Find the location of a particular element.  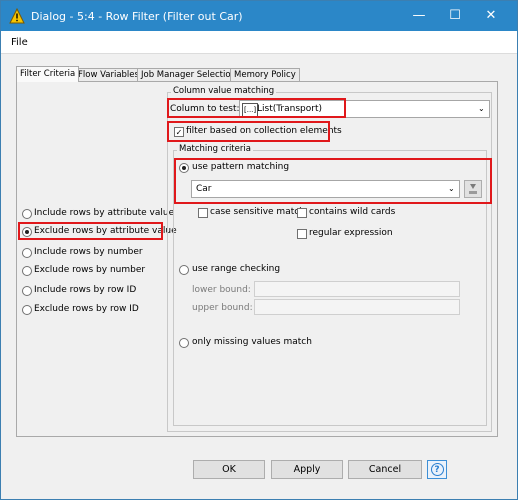

menu-bar: File is located at coordinates (259, 42).